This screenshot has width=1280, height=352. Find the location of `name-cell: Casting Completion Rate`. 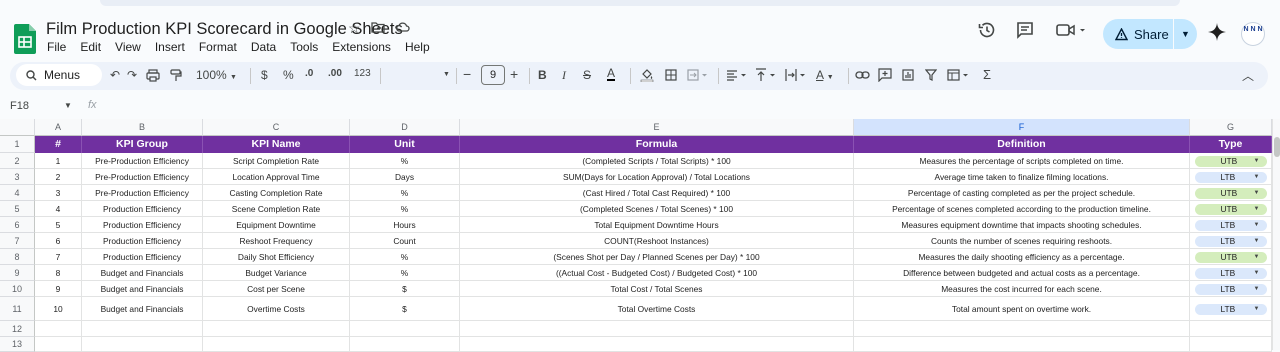

name-cell: Casting Completion Rate is located at coordinates (276, 193).